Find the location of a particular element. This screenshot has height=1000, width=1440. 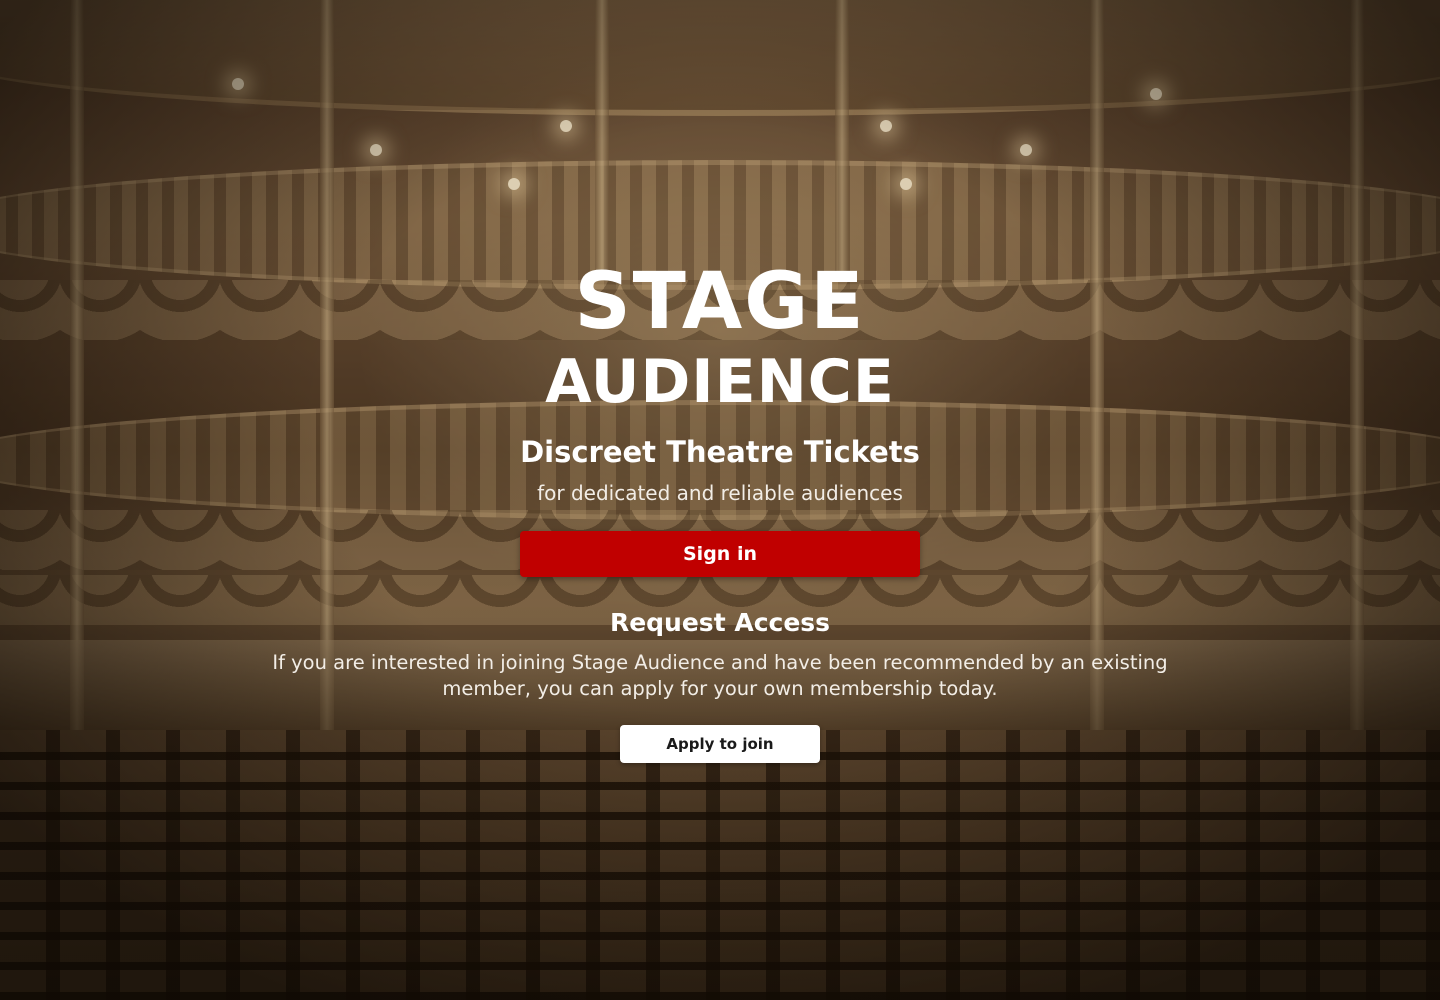

brand-logo-line1: STAGE is located at coordinates (720, 302).